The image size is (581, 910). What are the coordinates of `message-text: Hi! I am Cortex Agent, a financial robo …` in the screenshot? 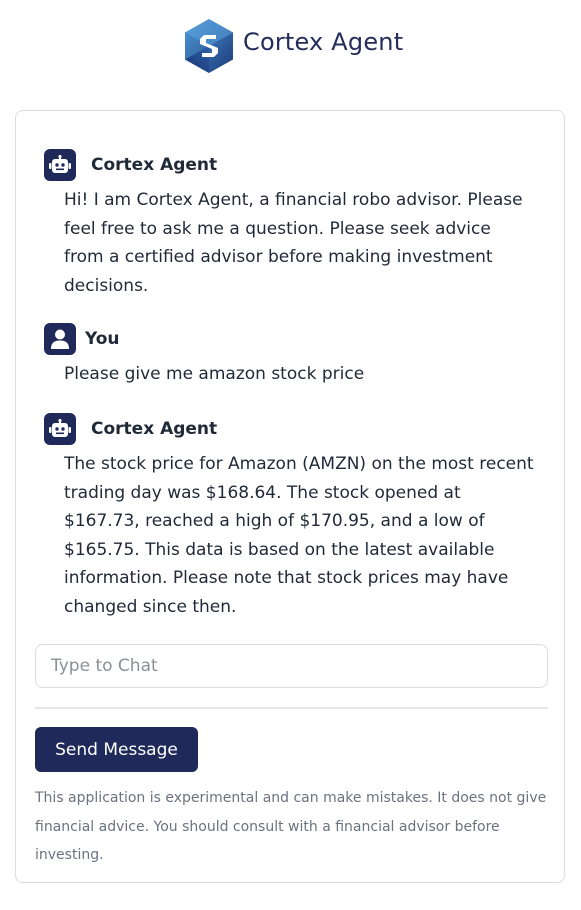 It's located at (293, 243).